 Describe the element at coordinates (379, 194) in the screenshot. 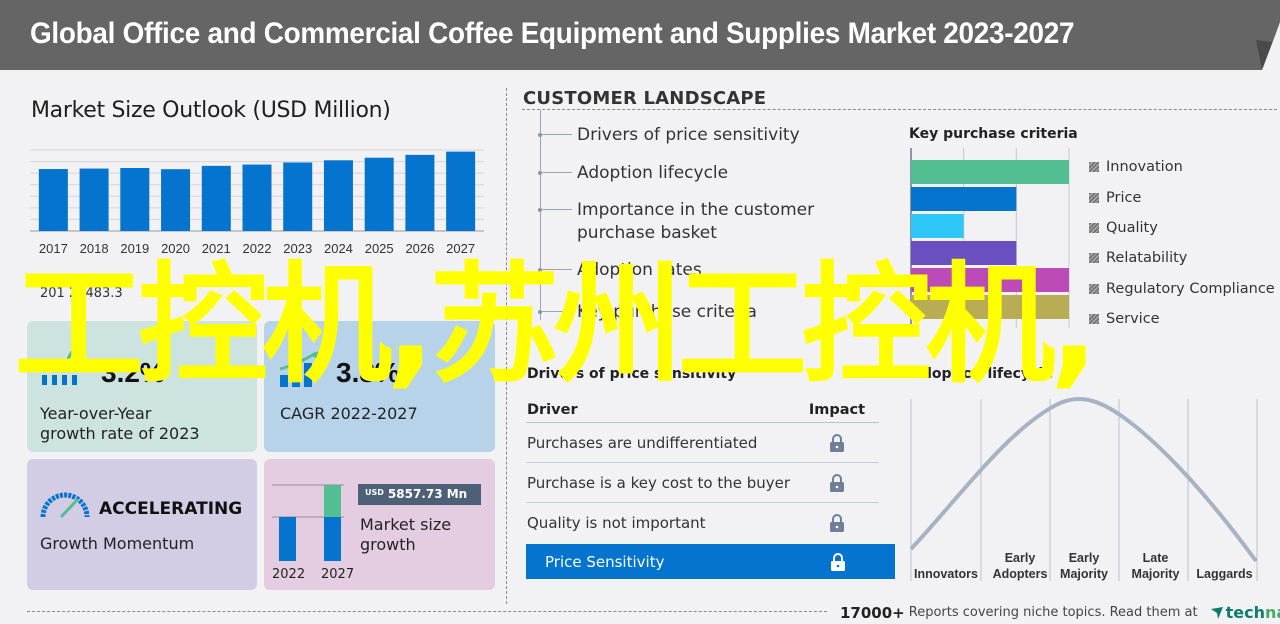

I see `bar-2025` at that location.